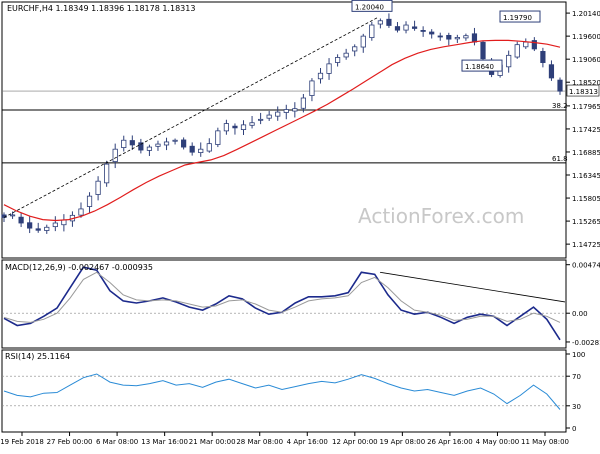  What do you see at coordinates (576, 377) in the screenshot?
I see `rsi-y-tick-label: 70` at bounding box center [576, 377].